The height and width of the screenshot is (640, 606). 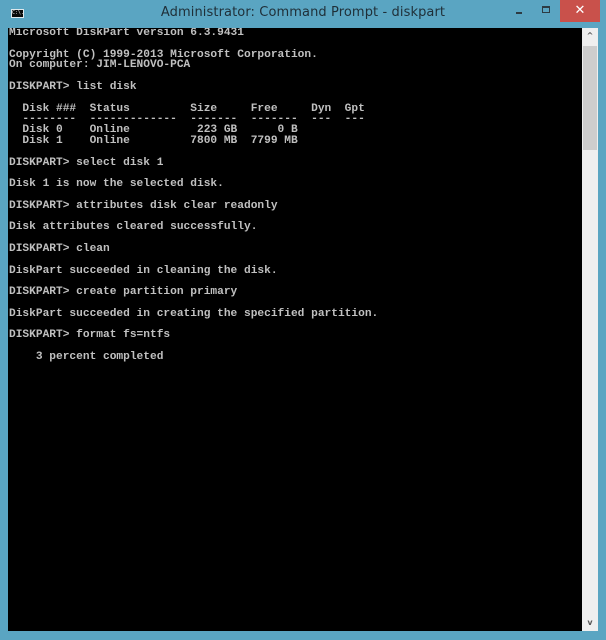 I want to click on scroll-thumb, so click(x=590, y=98).